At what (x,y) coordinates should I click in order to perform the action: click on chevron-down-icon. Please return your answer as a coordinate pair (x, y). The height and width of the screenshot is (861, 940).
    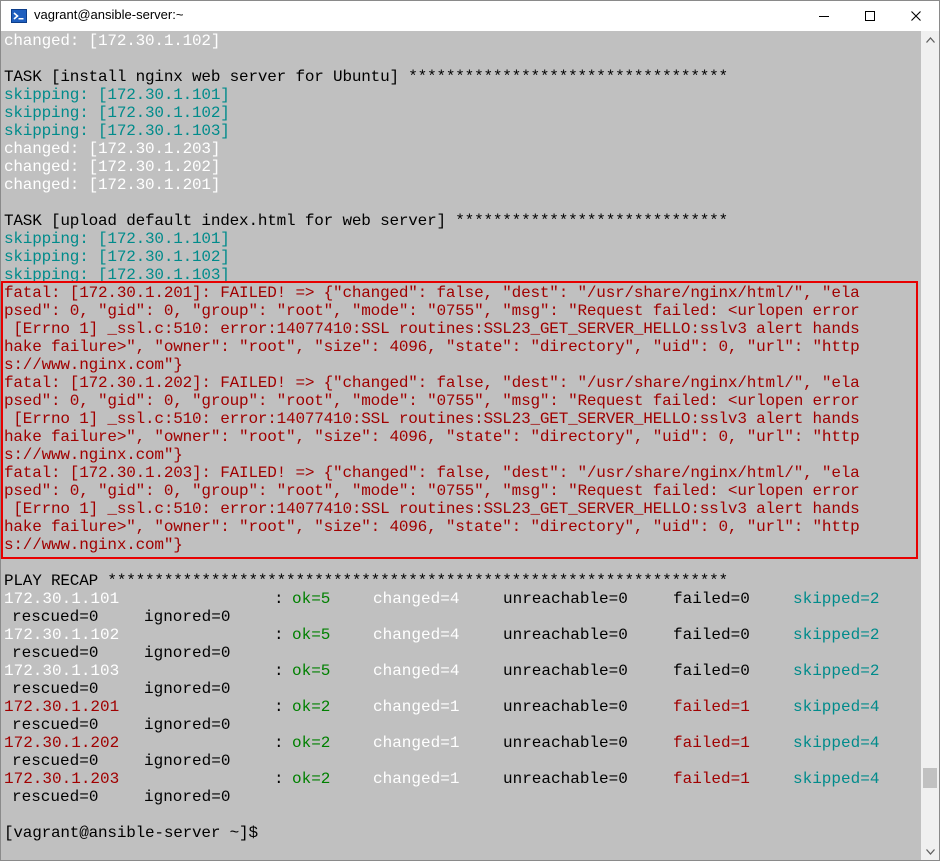
    Looking at the image, I should click on (930, 851).